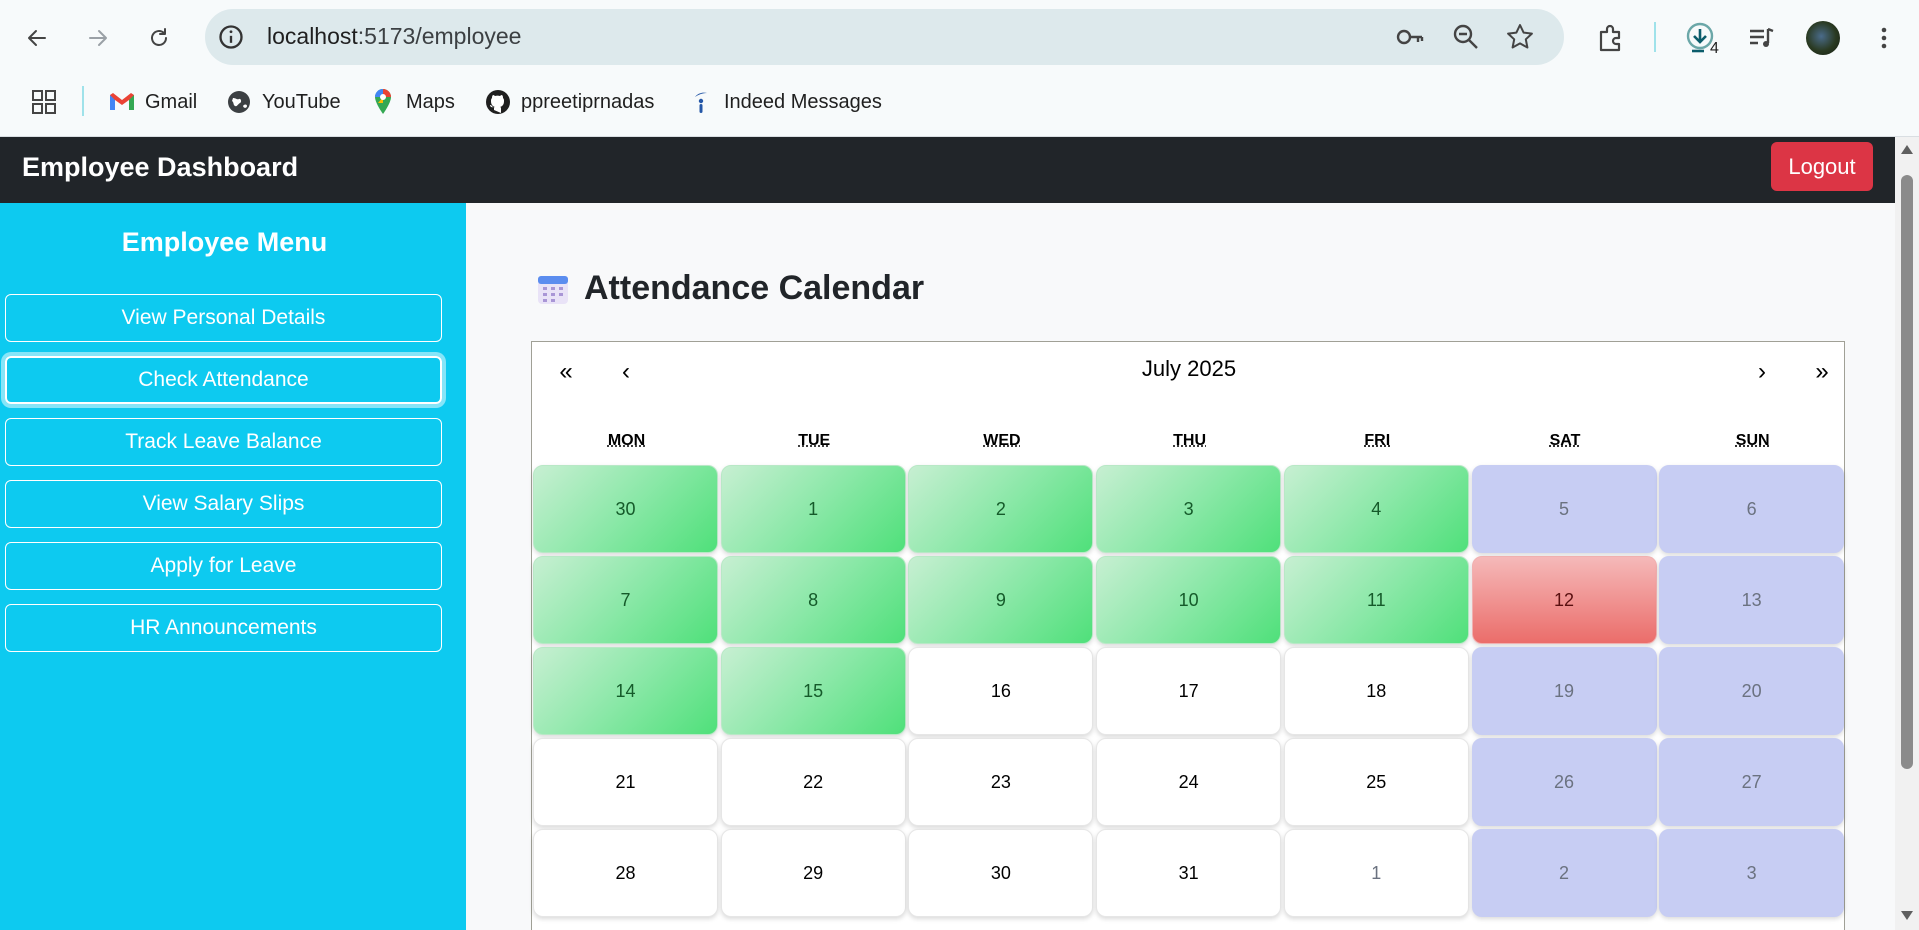 The width and height of the screenshot is (1919, 930). I want to click on bookmark-label: Indeed Messages, so click(803, 101).